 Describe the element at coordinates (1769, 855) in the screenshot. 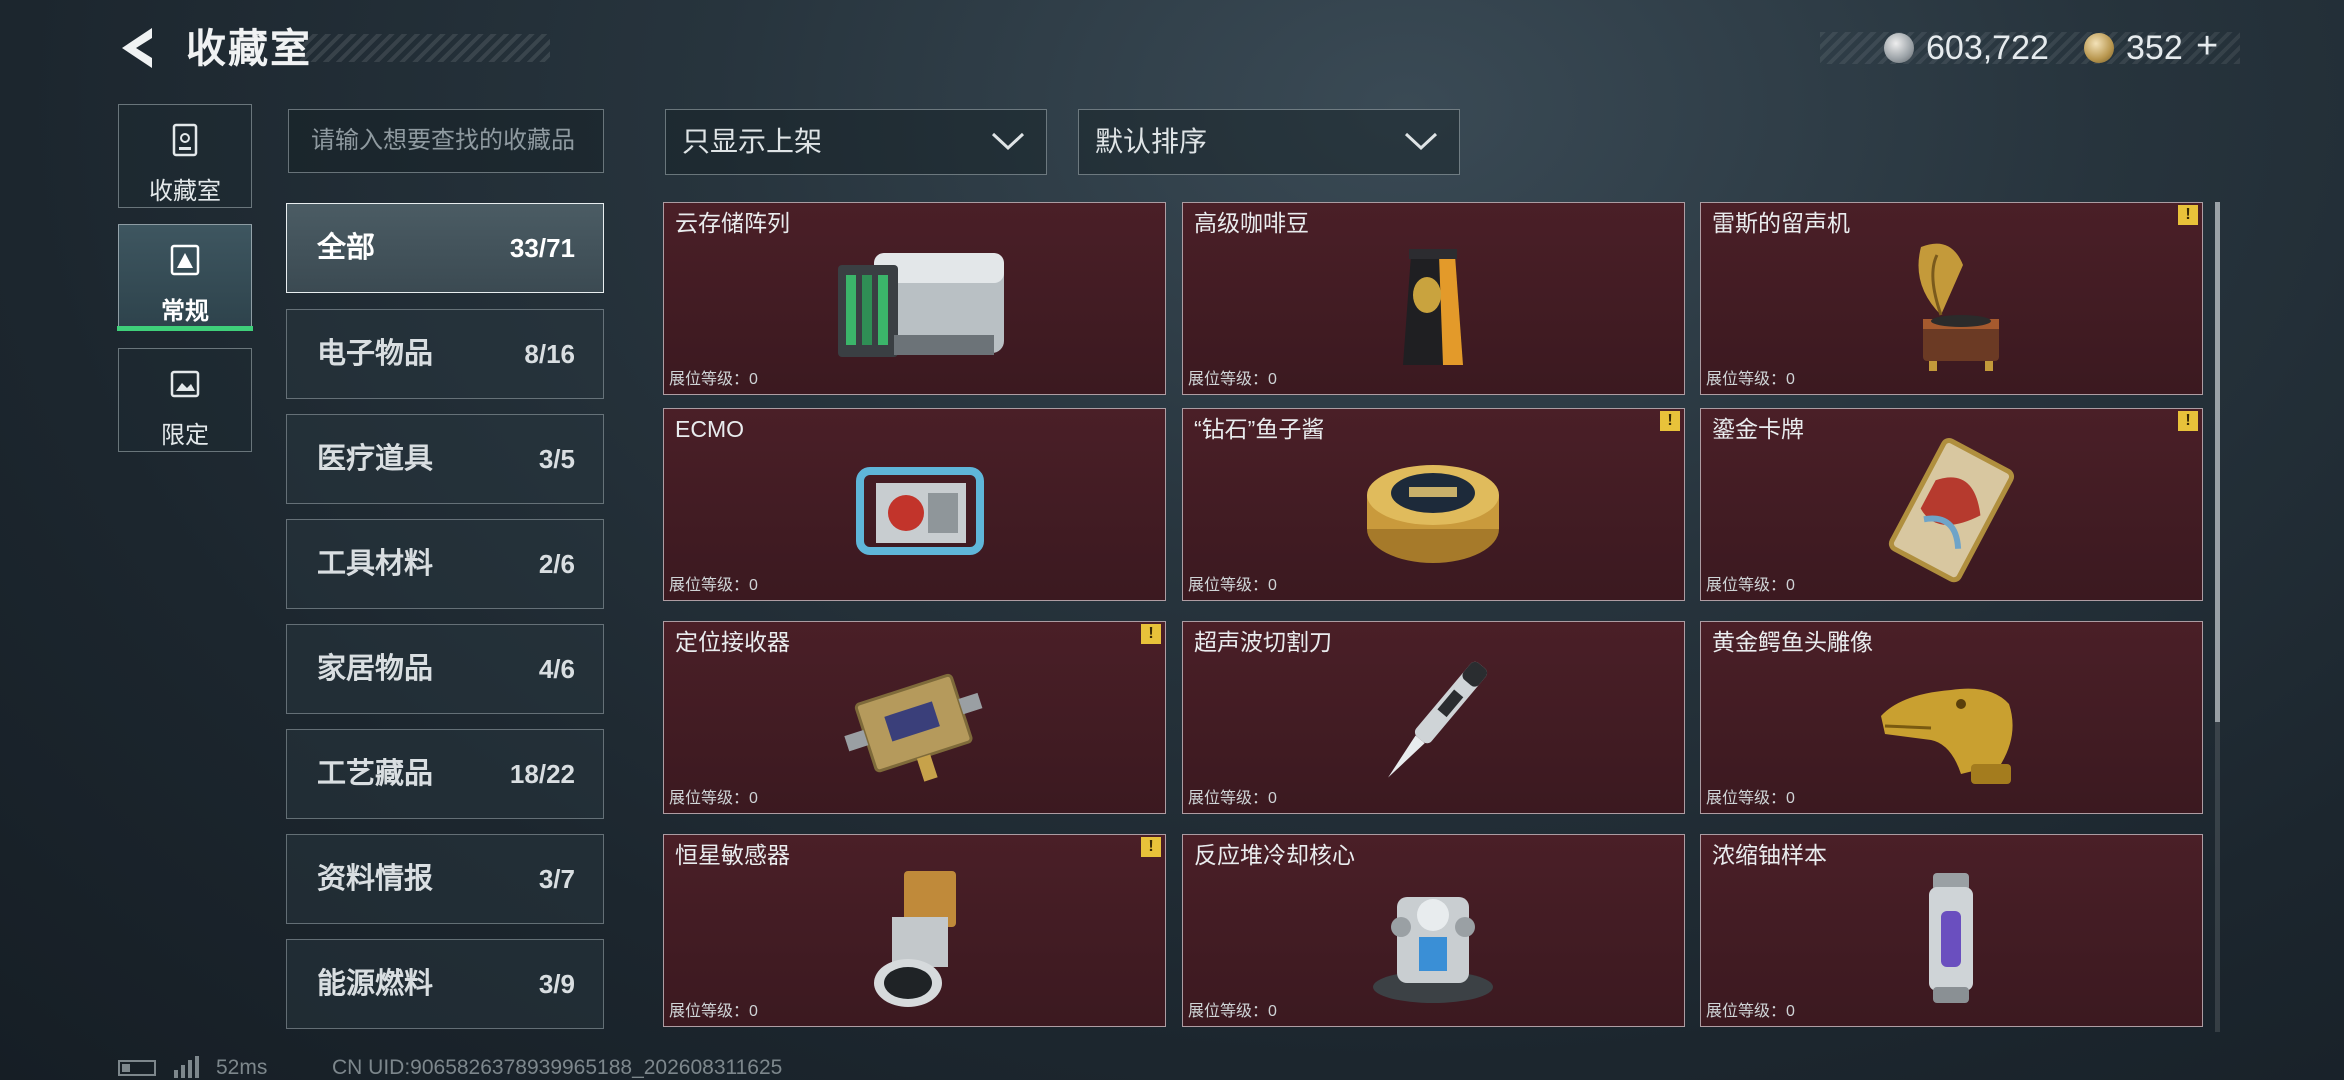

I see `item-name: 浓缩铀样本` at that location.